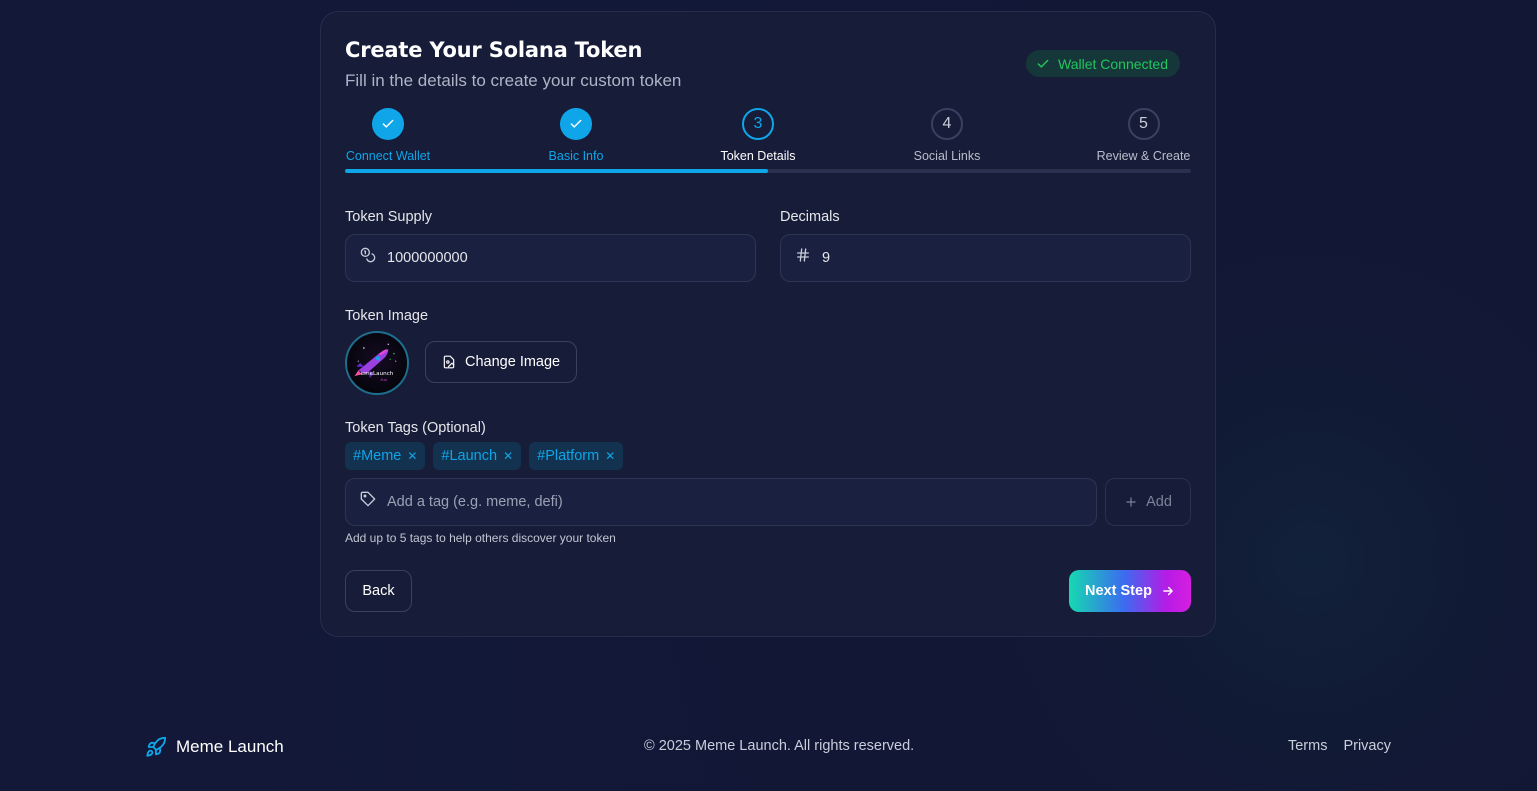 The image size is (1537, 791). Describe the element at coordinates (449, 362) in the screenshot. I see `file-image-icon` at that location.